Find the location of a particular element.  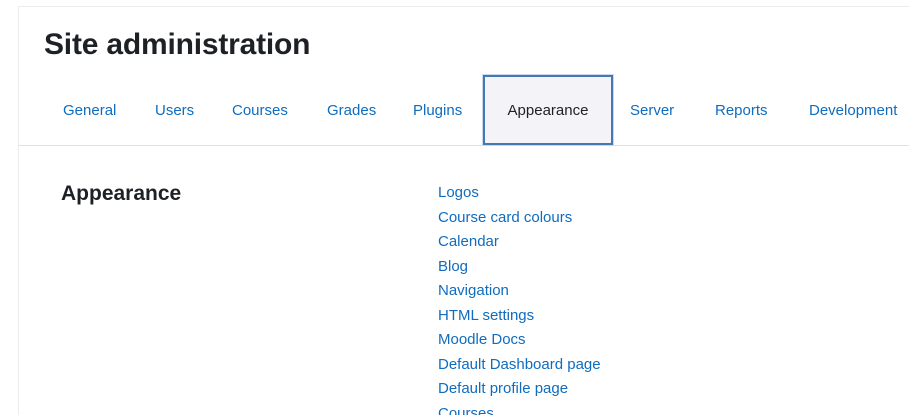

tab-reports: Reports is located at coordinates (741, 110).